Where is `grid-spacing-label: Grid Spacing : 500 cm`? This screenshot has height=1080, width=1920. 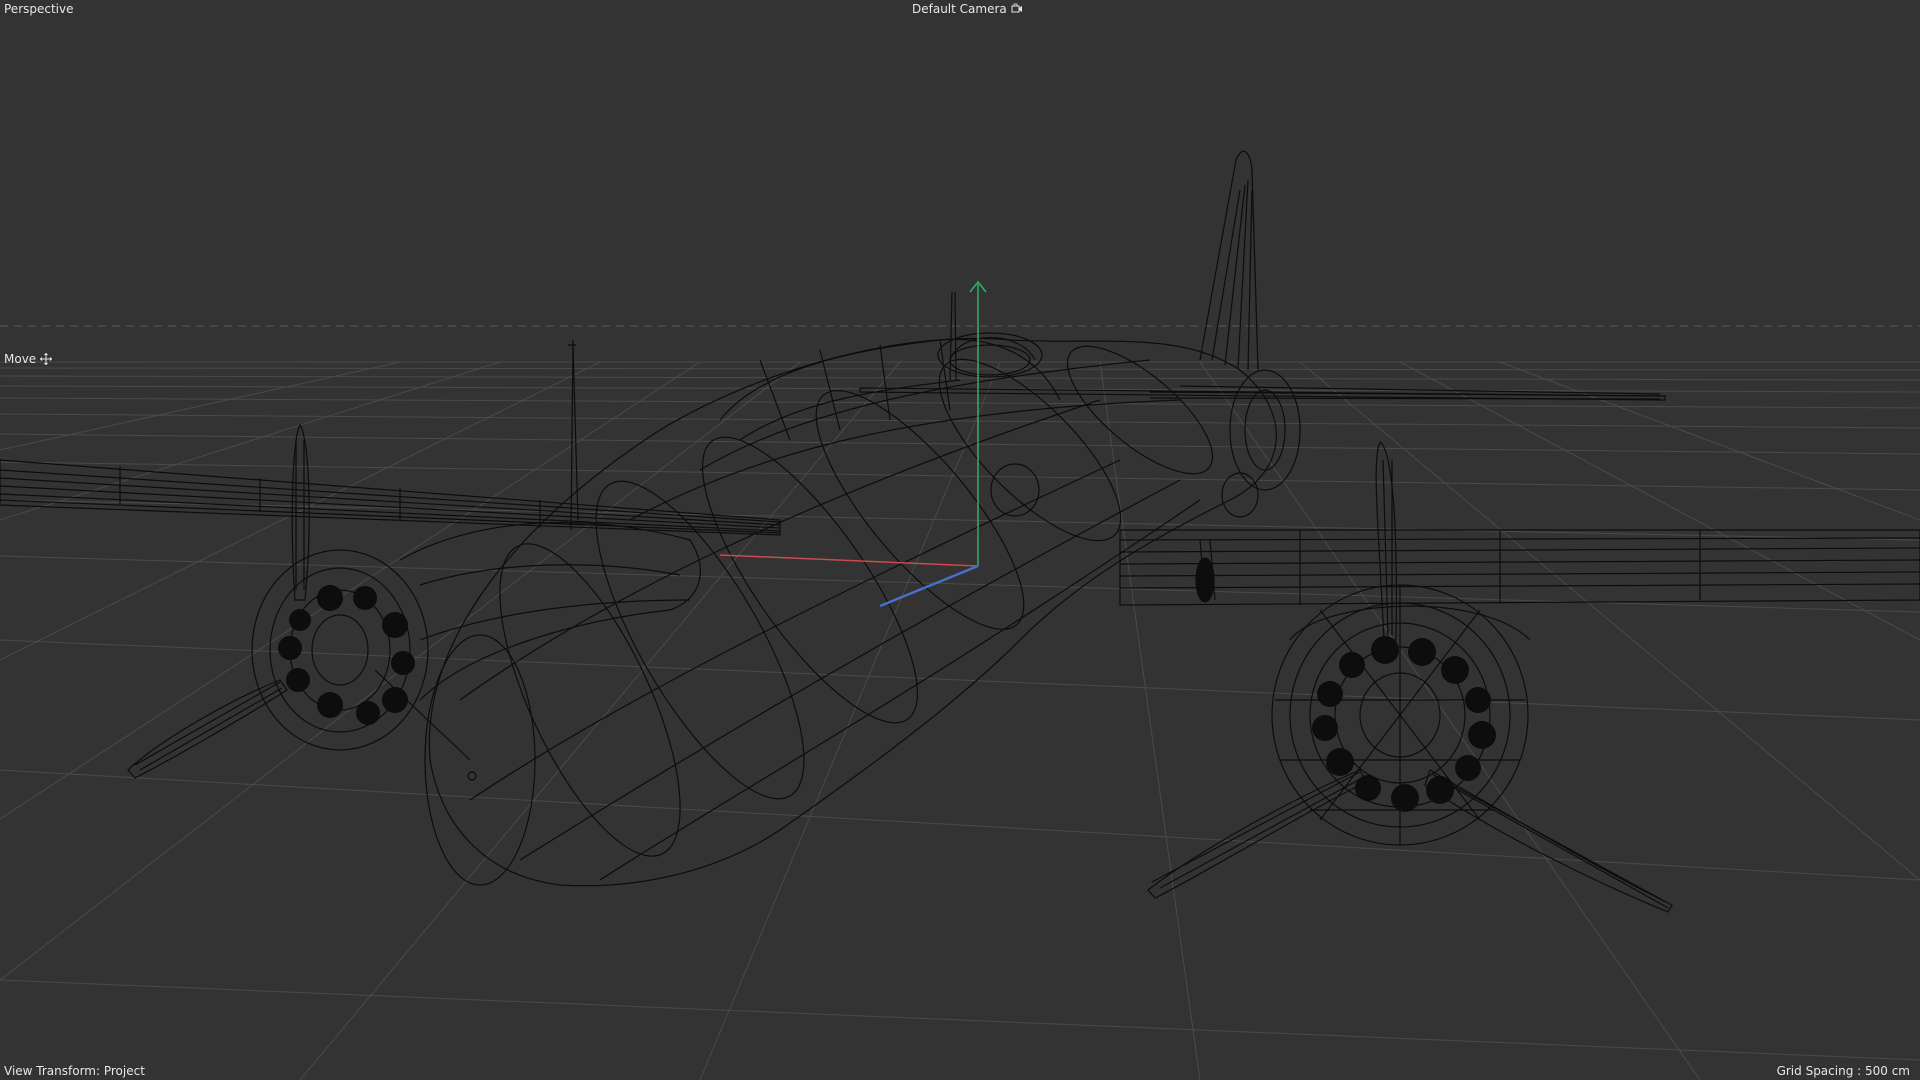
grid-spacing-label: Grid Spacing : 500 cm is located at coordinates (1843, 1071).